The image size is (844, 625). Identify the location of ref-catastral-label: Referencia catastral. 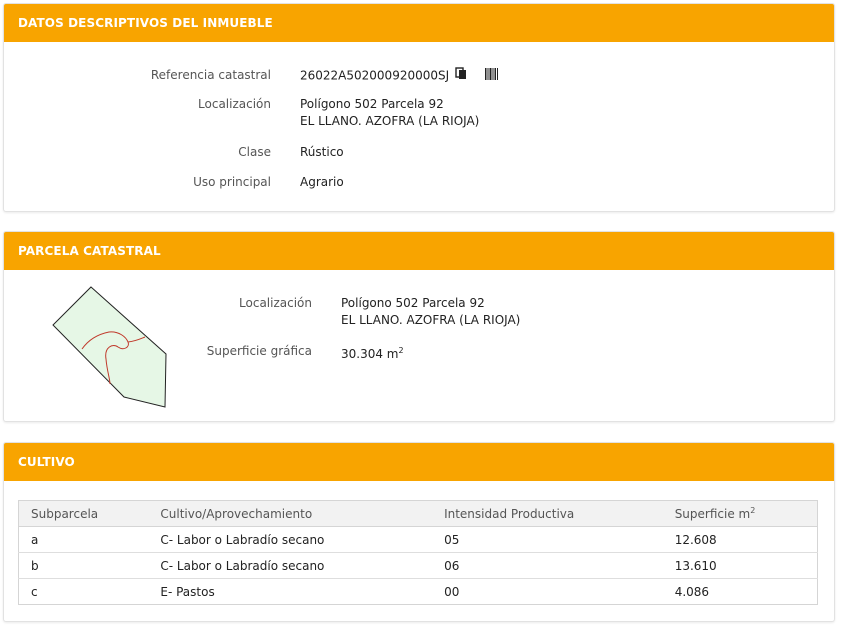
(210, 75).